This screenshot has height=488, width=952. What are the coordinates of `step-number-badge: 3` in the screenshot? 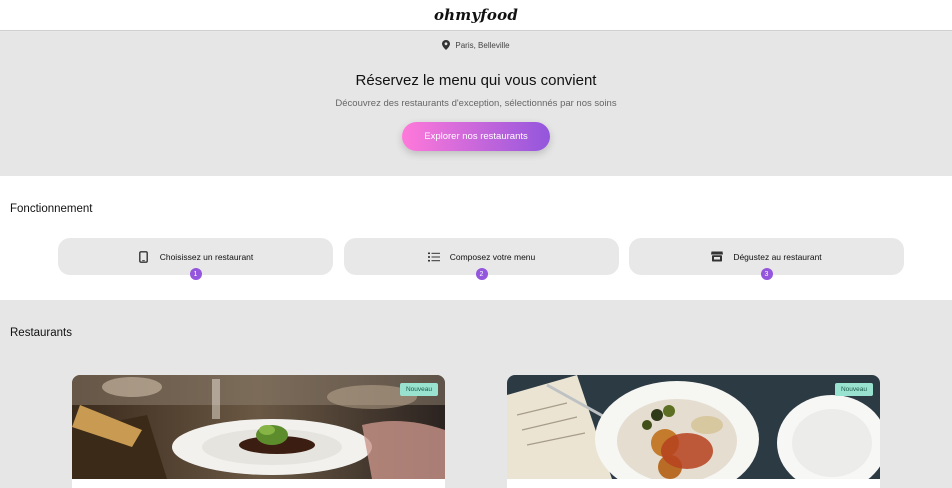 It's located at (766, 274).